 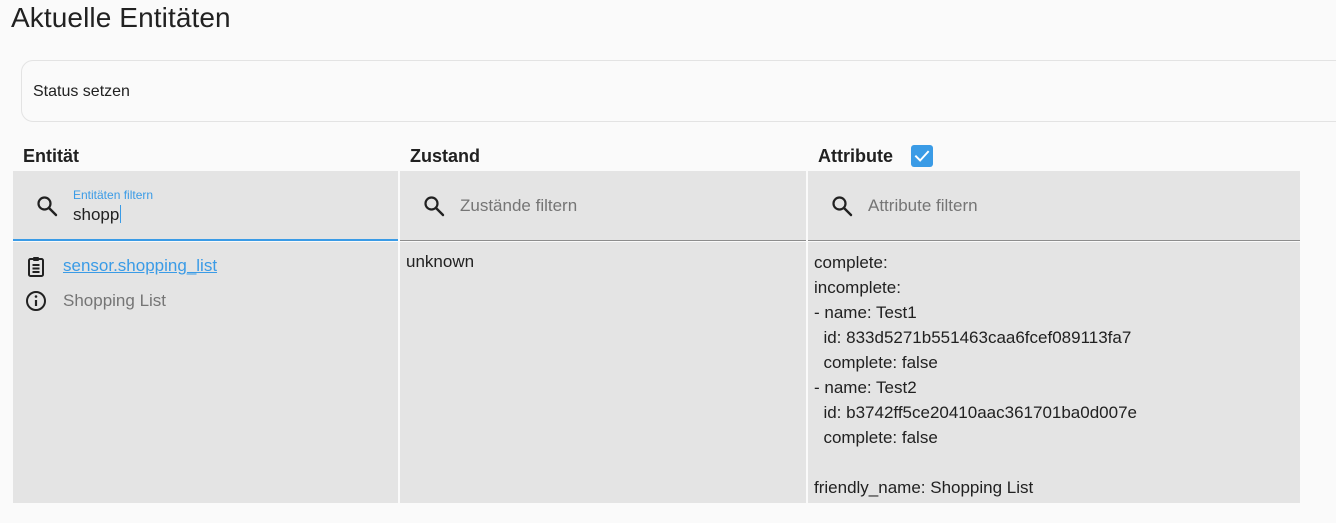 What do you see at coordinates (36, 267) in the screenshot?
I see `clipboard-list-icon` at bounding box center [36, 267].